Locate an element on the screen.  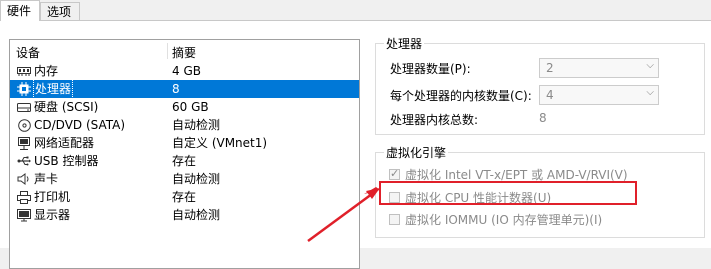
iommu-checkbox is located at coordinates (394, 219).